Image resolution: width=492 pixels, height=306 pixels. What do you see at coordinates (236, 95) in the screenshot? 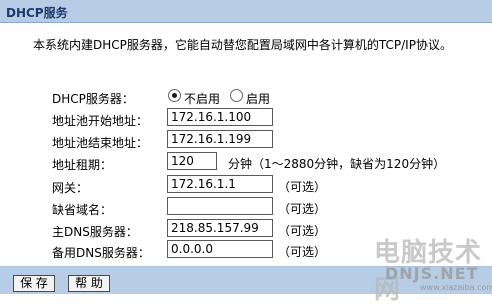
I see `radio-enable` at bounding box center [236, 95].